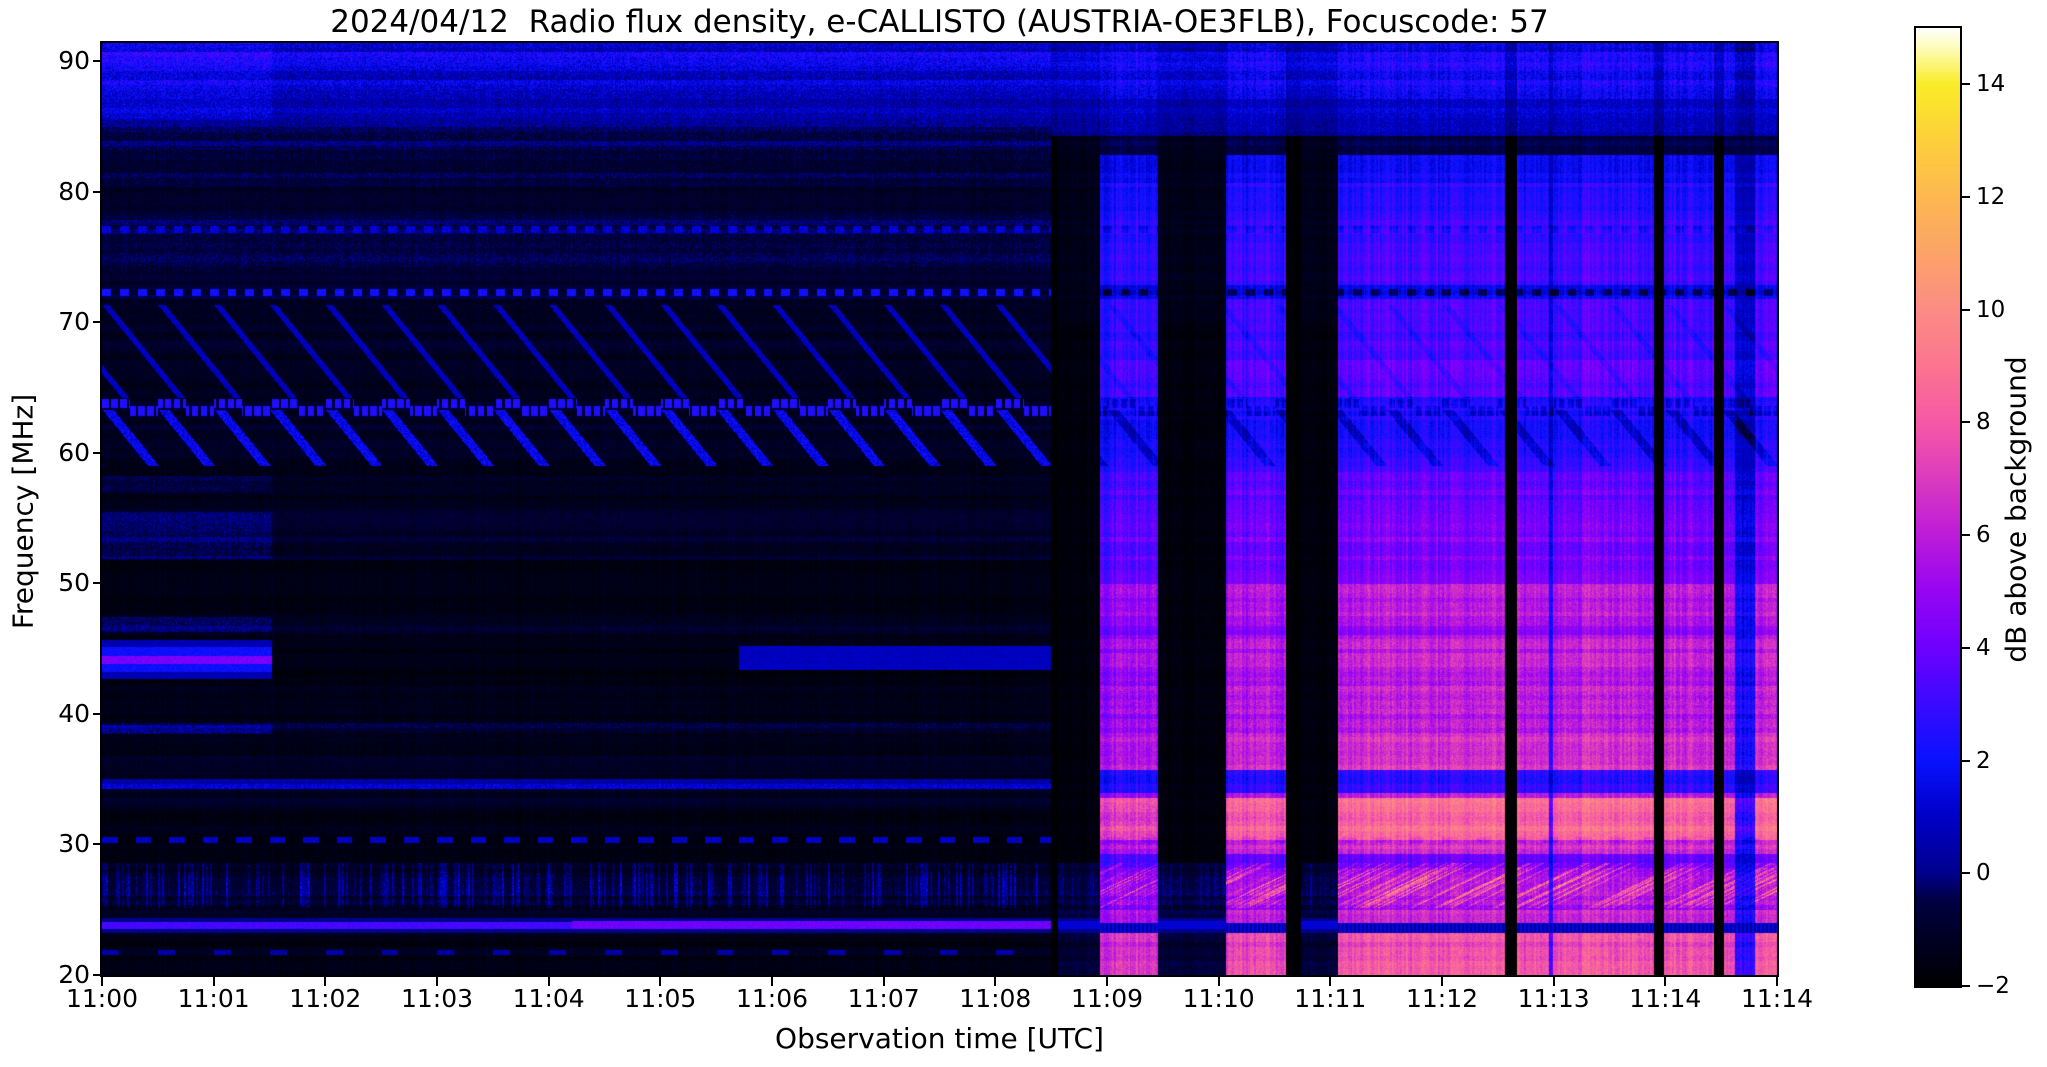 The image size is (2047, 1067). Describe the element at coordinates (1330, 998) in the screenshot. I see `x-tick-label: 11:11` at that location.